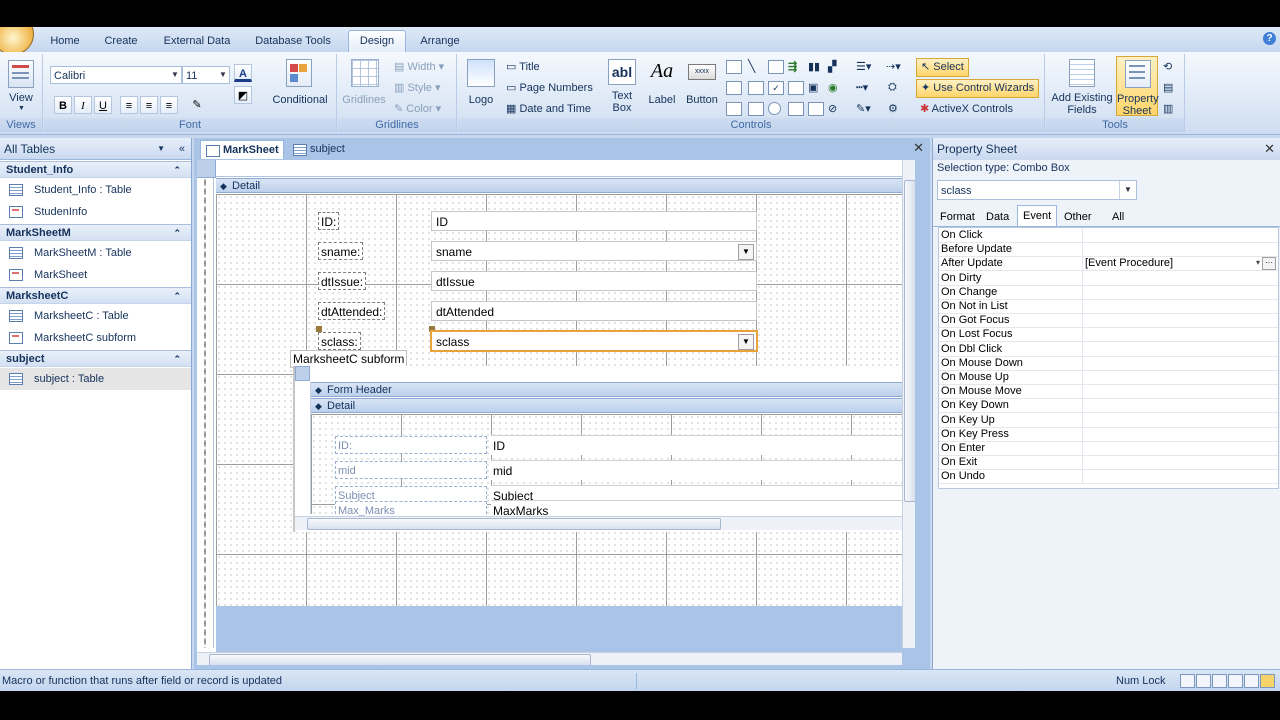 This screenshot has width=1280, height=720. Describe the element at coordinates (323, 149) in the screenshot. I see `doc-tab-subject: subject` at that location.